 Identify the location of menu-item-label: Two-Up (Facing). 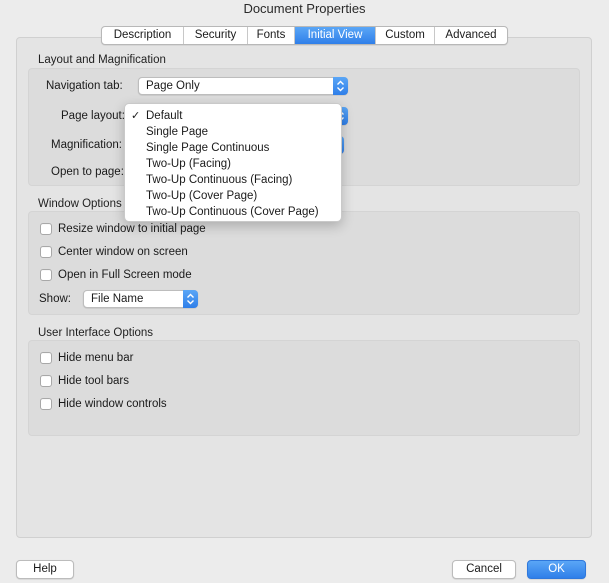
(188, 164).